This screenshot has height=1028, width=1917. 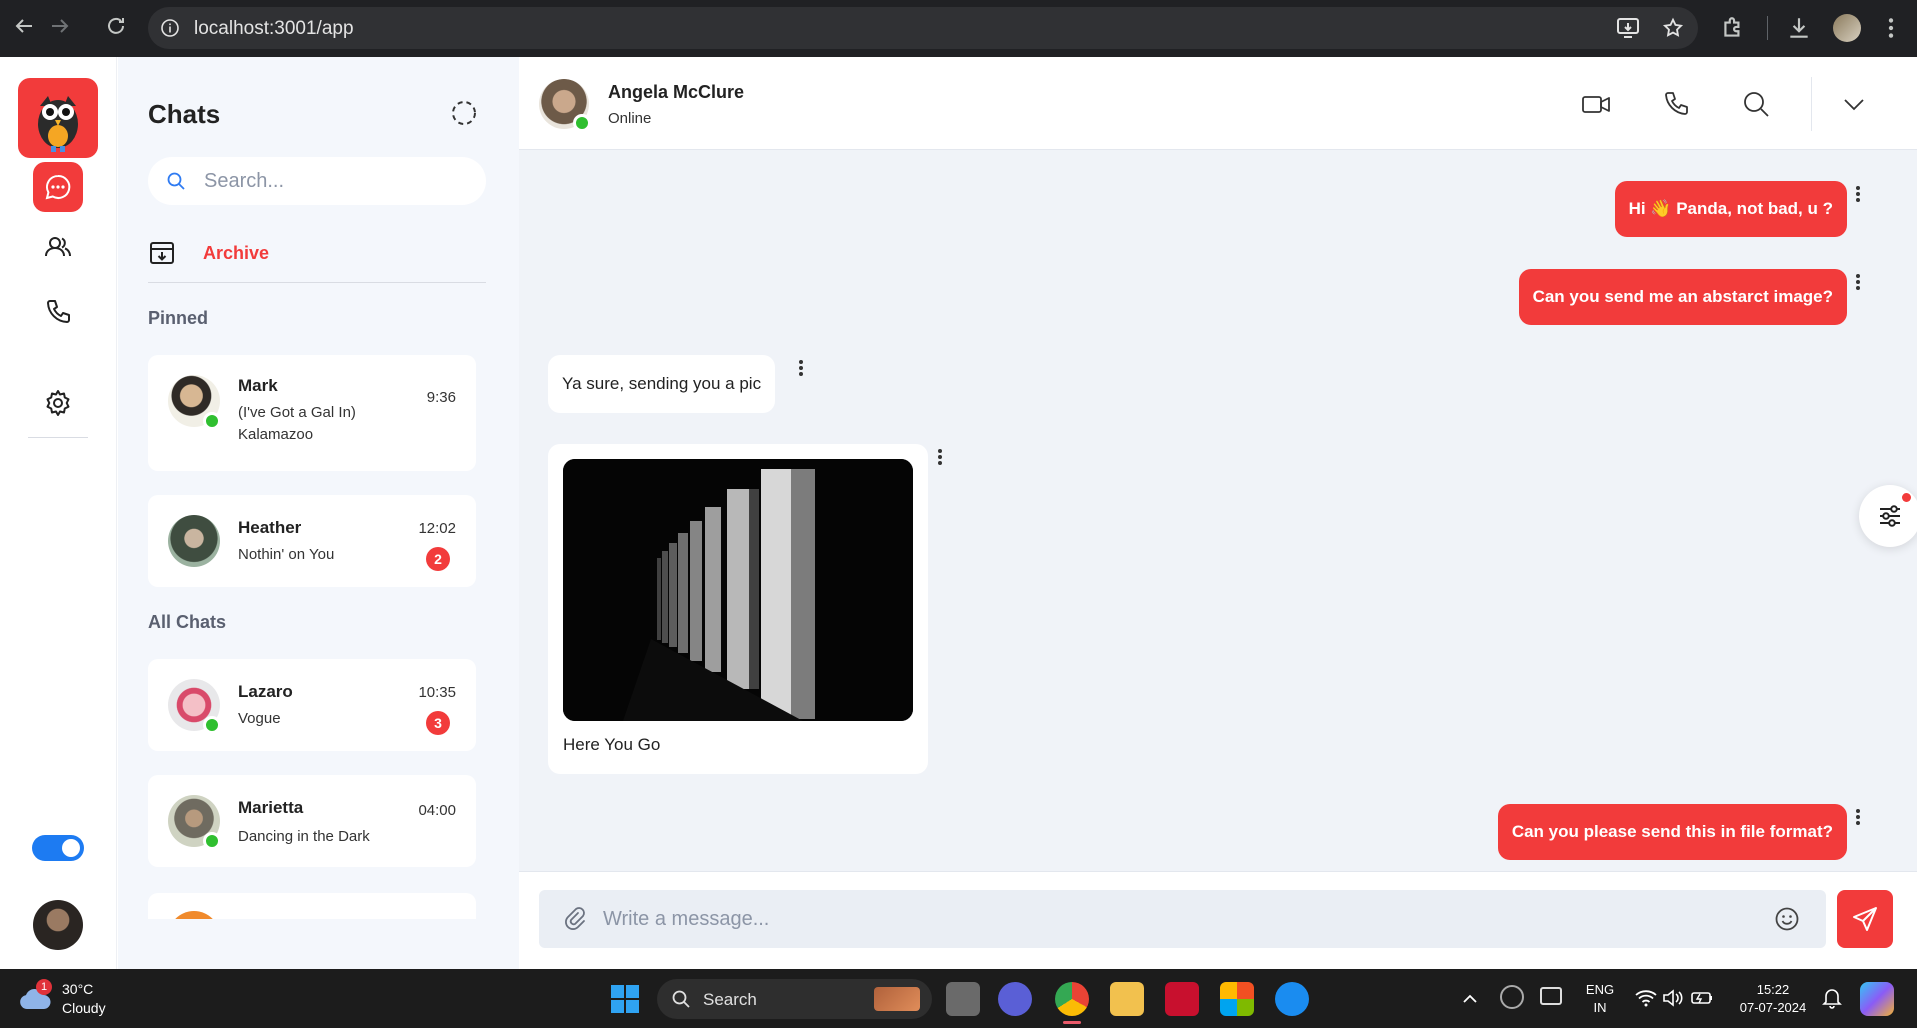 I want to click on phone-icon, so click(x=1676, y=104).